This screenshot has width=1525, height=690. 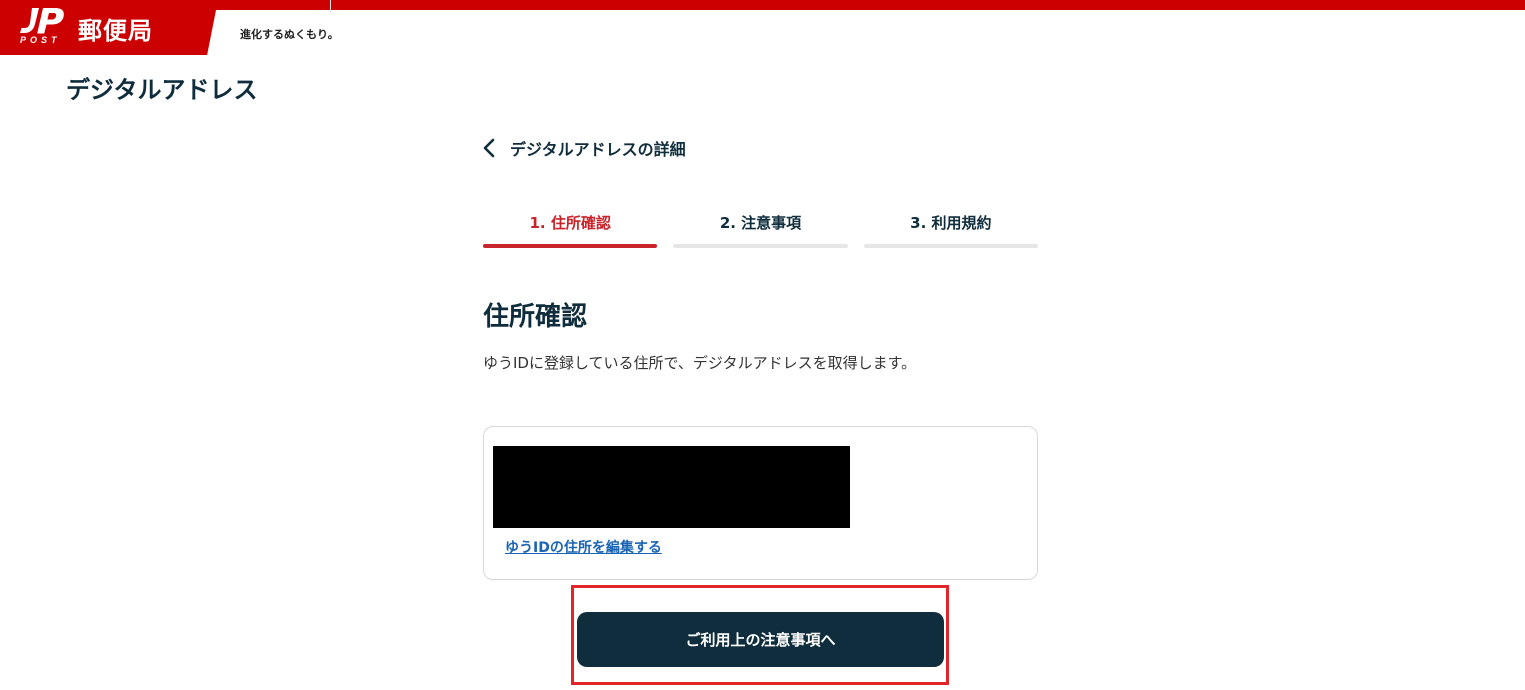 I want to click on address-card: ゆうIDの住所を編集する, so click(x=760, y=503).